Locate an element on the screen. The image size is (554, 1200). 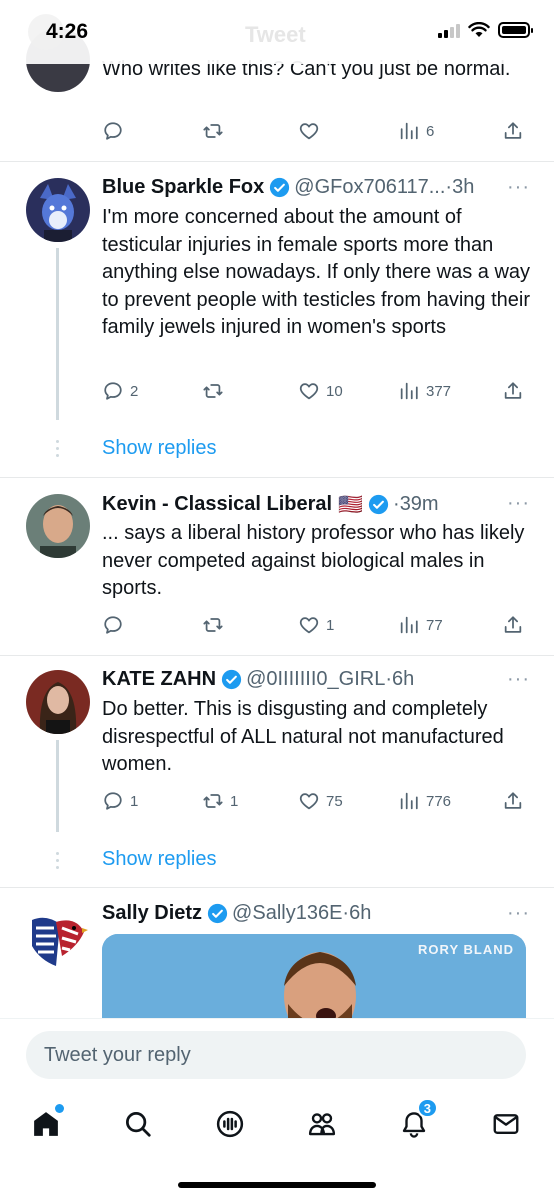
tab-communities is located at coordinates (322, 1124).